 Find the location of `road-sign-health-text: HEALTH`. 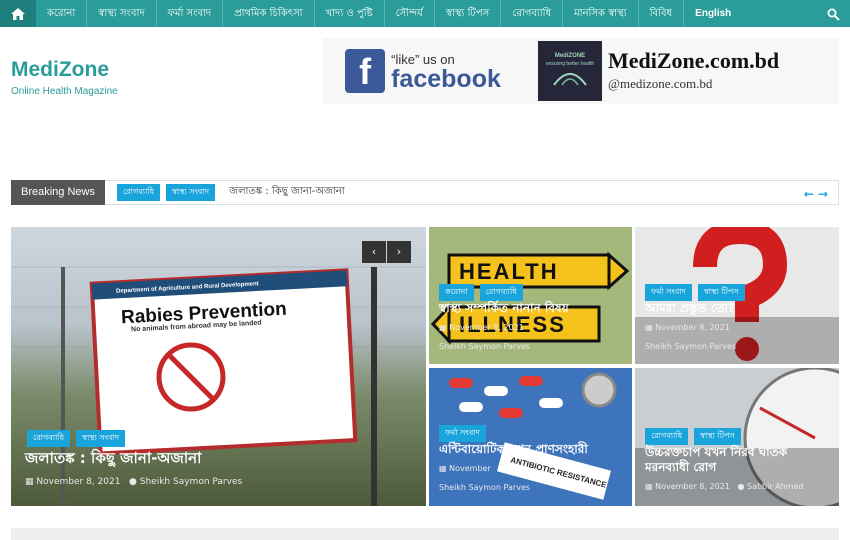

road-sign-health-text: HEALTH is located at coordinates (509, 271).